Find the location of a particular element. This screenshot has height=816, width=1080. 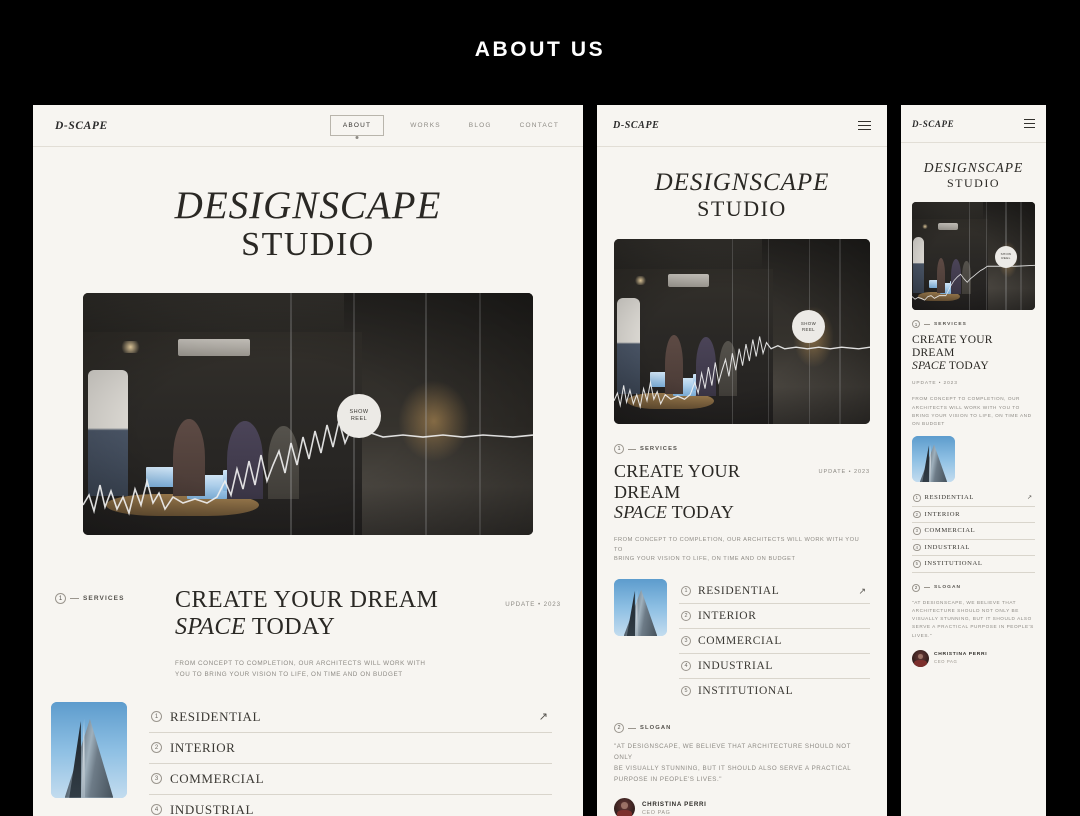

services-update-badge: UPDATE • 2023 is located at coordinates (844, 472).